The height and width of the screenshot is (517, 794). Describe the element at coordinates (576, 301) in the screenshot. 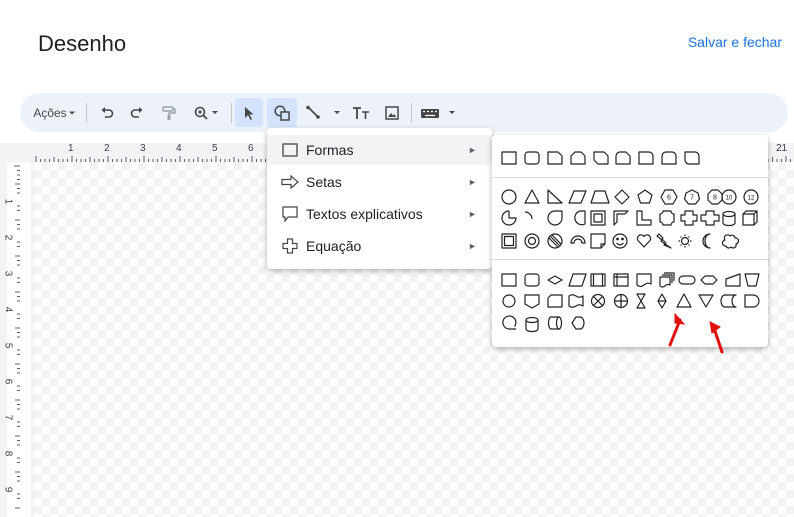

I see `punched-tape-icon` at that location.